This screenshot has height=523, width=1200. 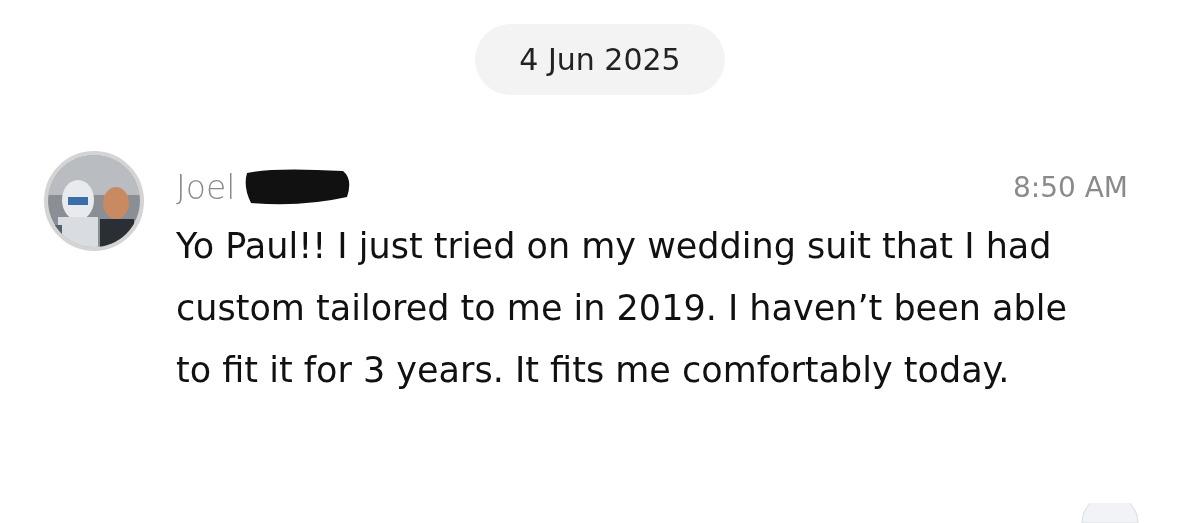 What do you see at coordinates (600, 59) in the screenshot?
I see `date-divider: 4 Jun 2025` at bounding box center [600, 59].